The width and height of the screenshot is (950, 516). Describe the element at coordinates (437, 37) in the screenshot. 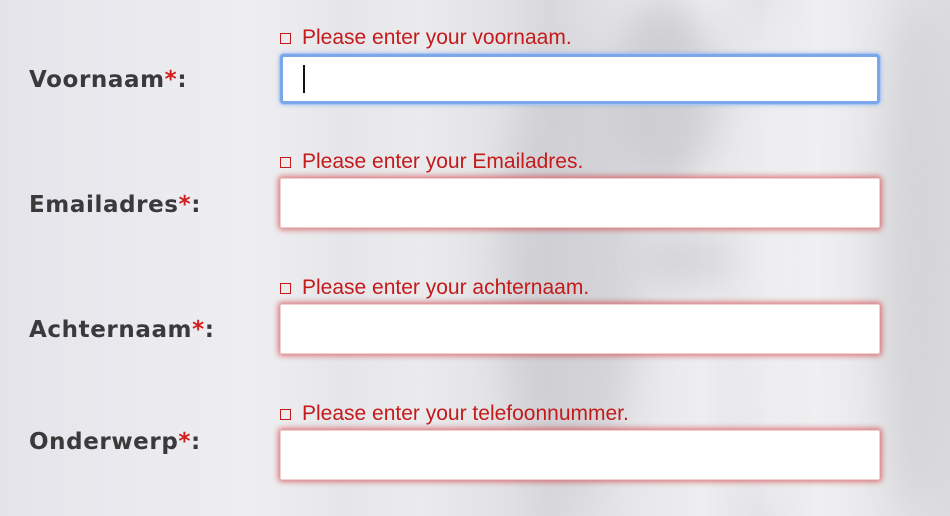

I see `error-text: Please enter your voornaam.` at that location.